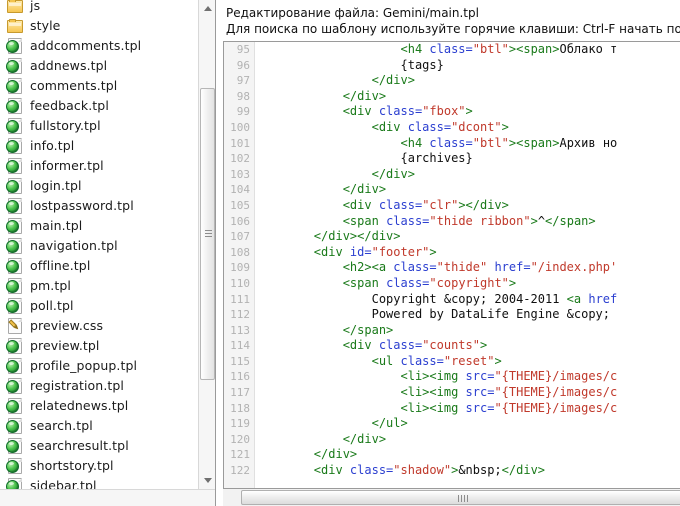 The width and height of the screenshot is (680, 506). What do you see at coordinates (468, 237) in the screenshot?
I see `code-line: </div></div>` at bounding box center [468, 237].